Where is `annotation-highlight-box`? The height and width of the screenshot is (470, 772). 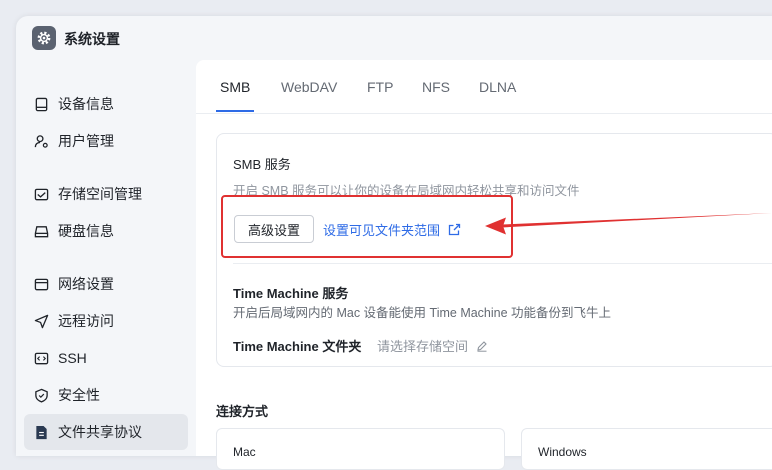
annotation-highlight-box is located at coordinates (367, 226).